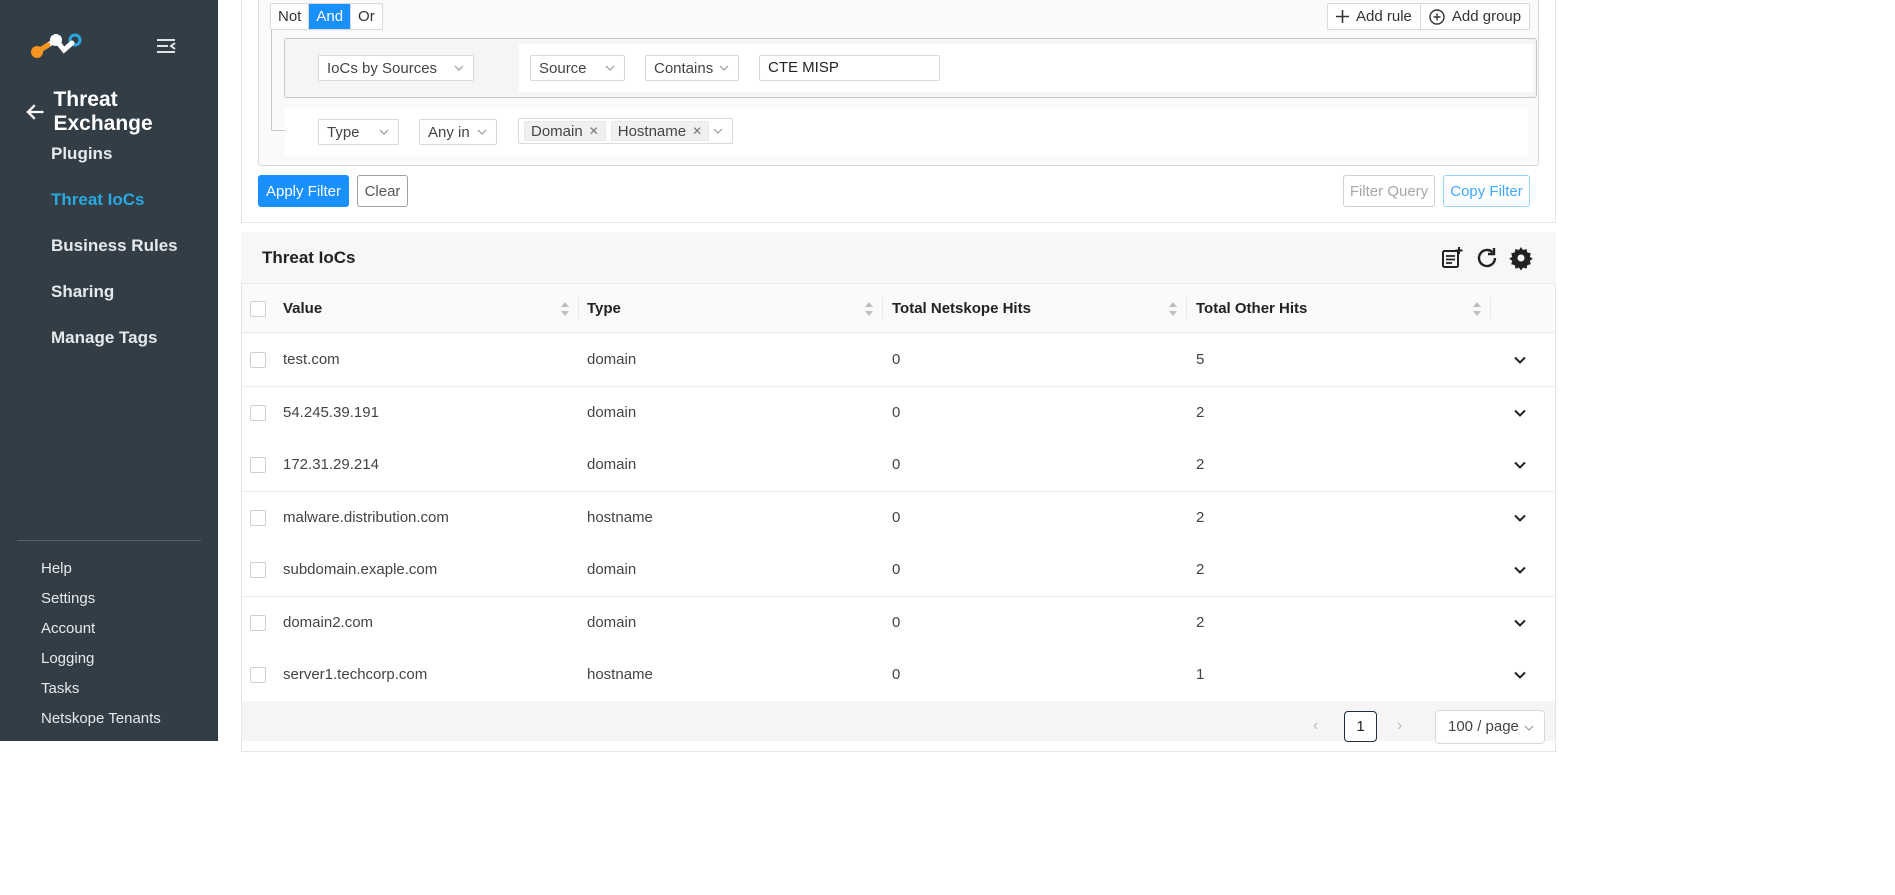  What do you see at coordinates (458, 132) in the screenshot?
I see `rule2-operator-select: Any in` at bounding box center [458, 132].